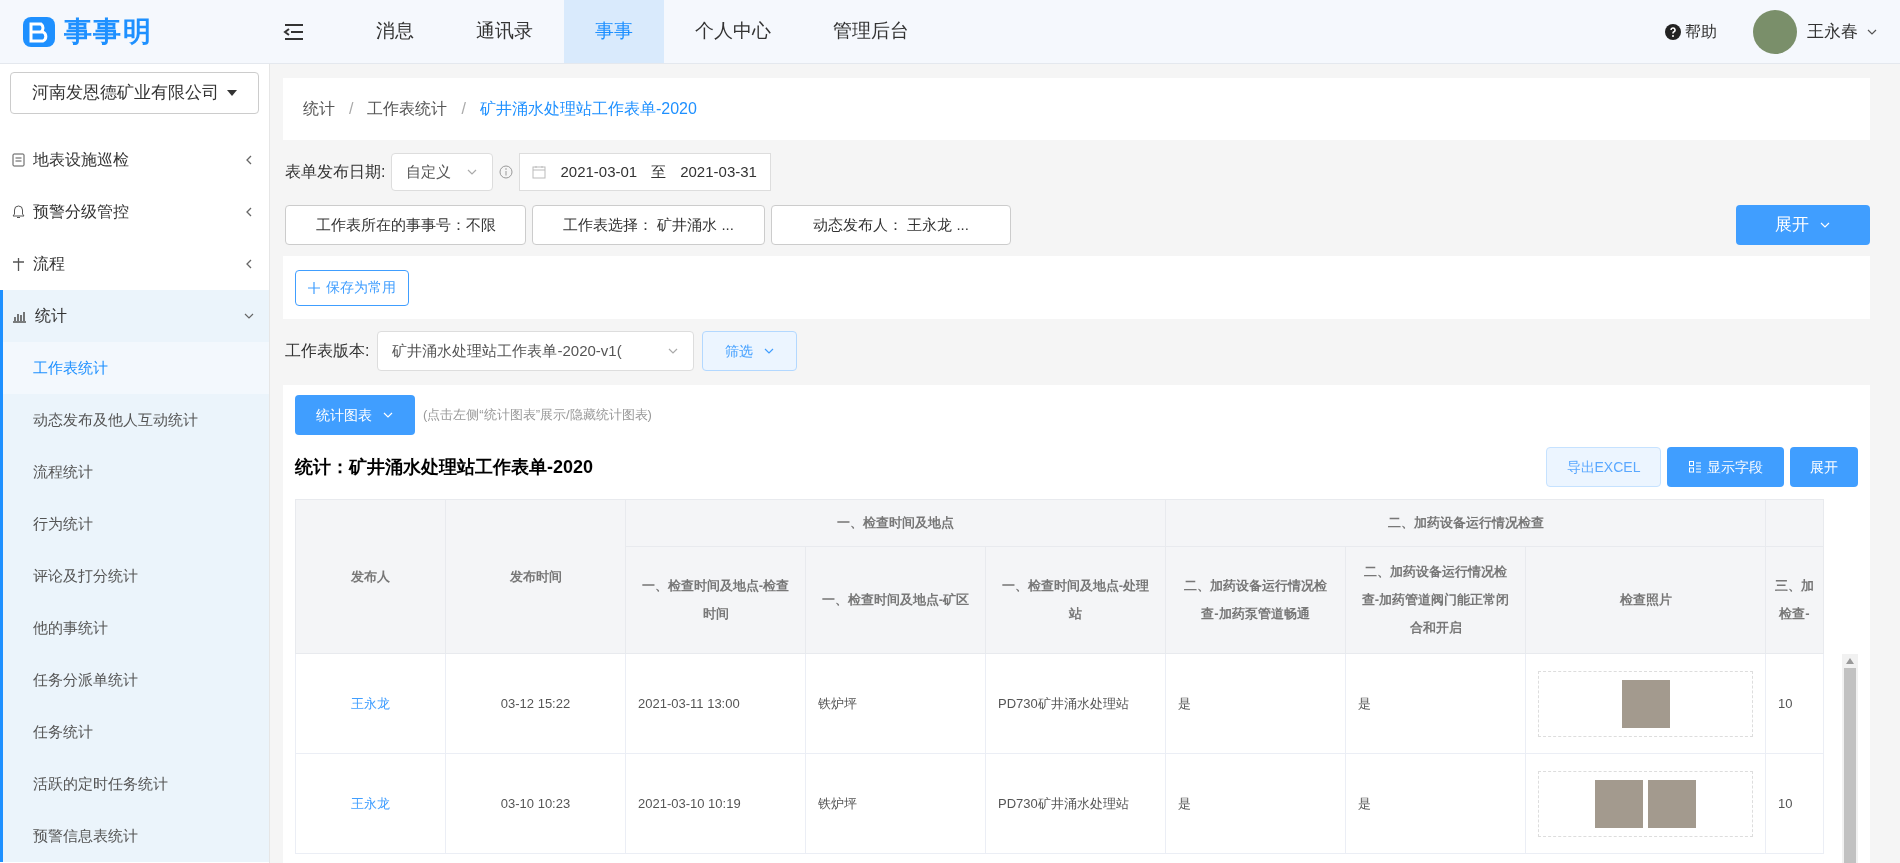 The height and width of the screenshot is (863, 1900). Describe the element at coordinates (1255, 600) in the screenshot. I see `column-header: 二、加药设备运行情况检查-加药泵管道畅通` at that location.